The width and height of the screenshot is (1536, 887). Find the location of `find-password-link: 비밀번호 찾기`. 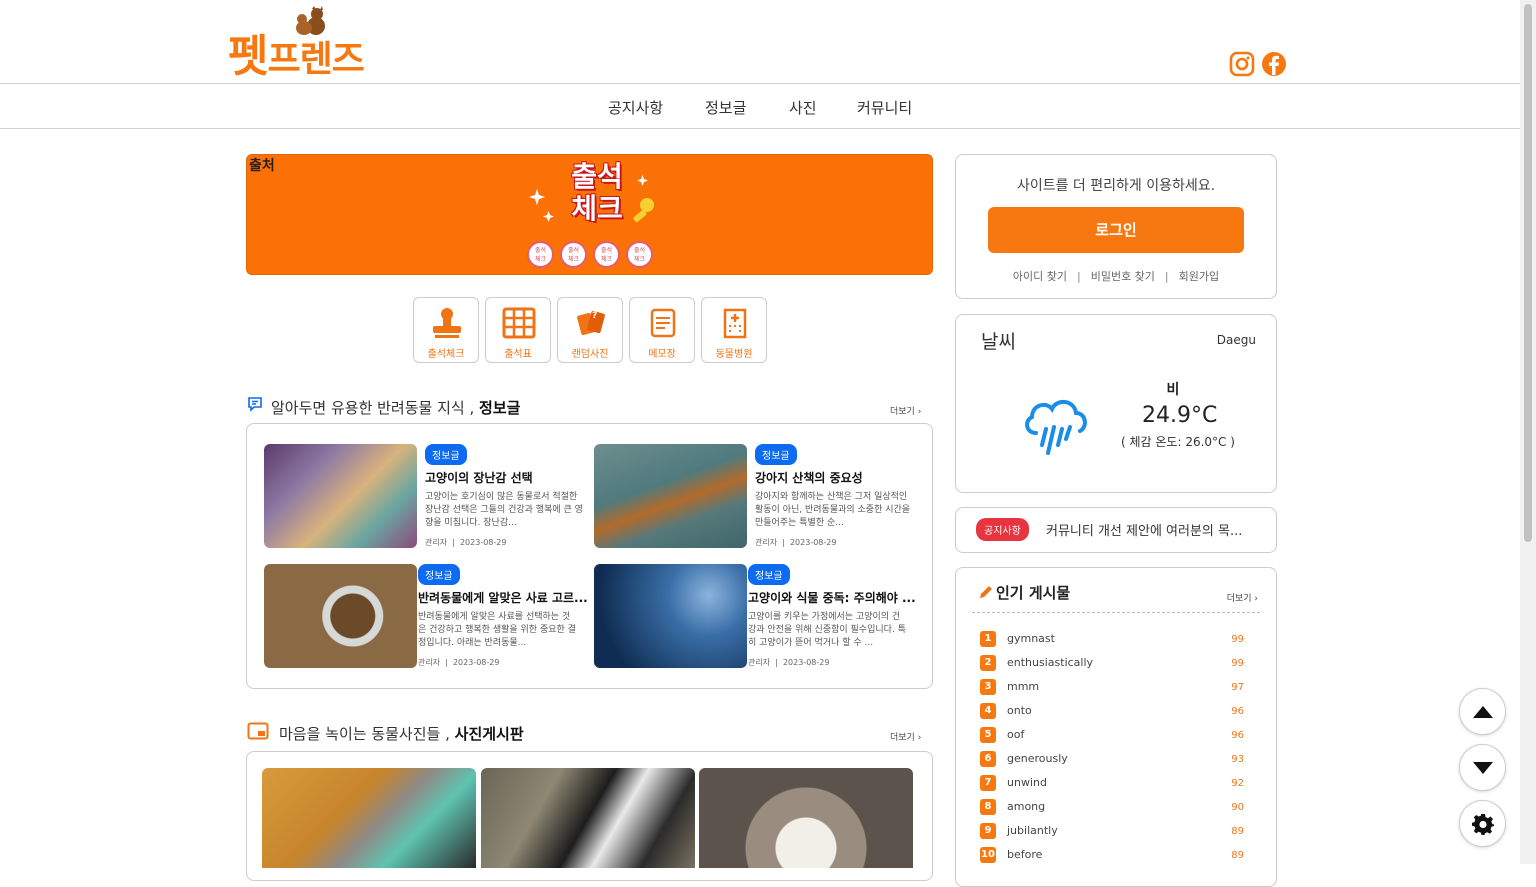

find-password-link: 비밀번호 찾기 is located at coordinates (1123, 276).